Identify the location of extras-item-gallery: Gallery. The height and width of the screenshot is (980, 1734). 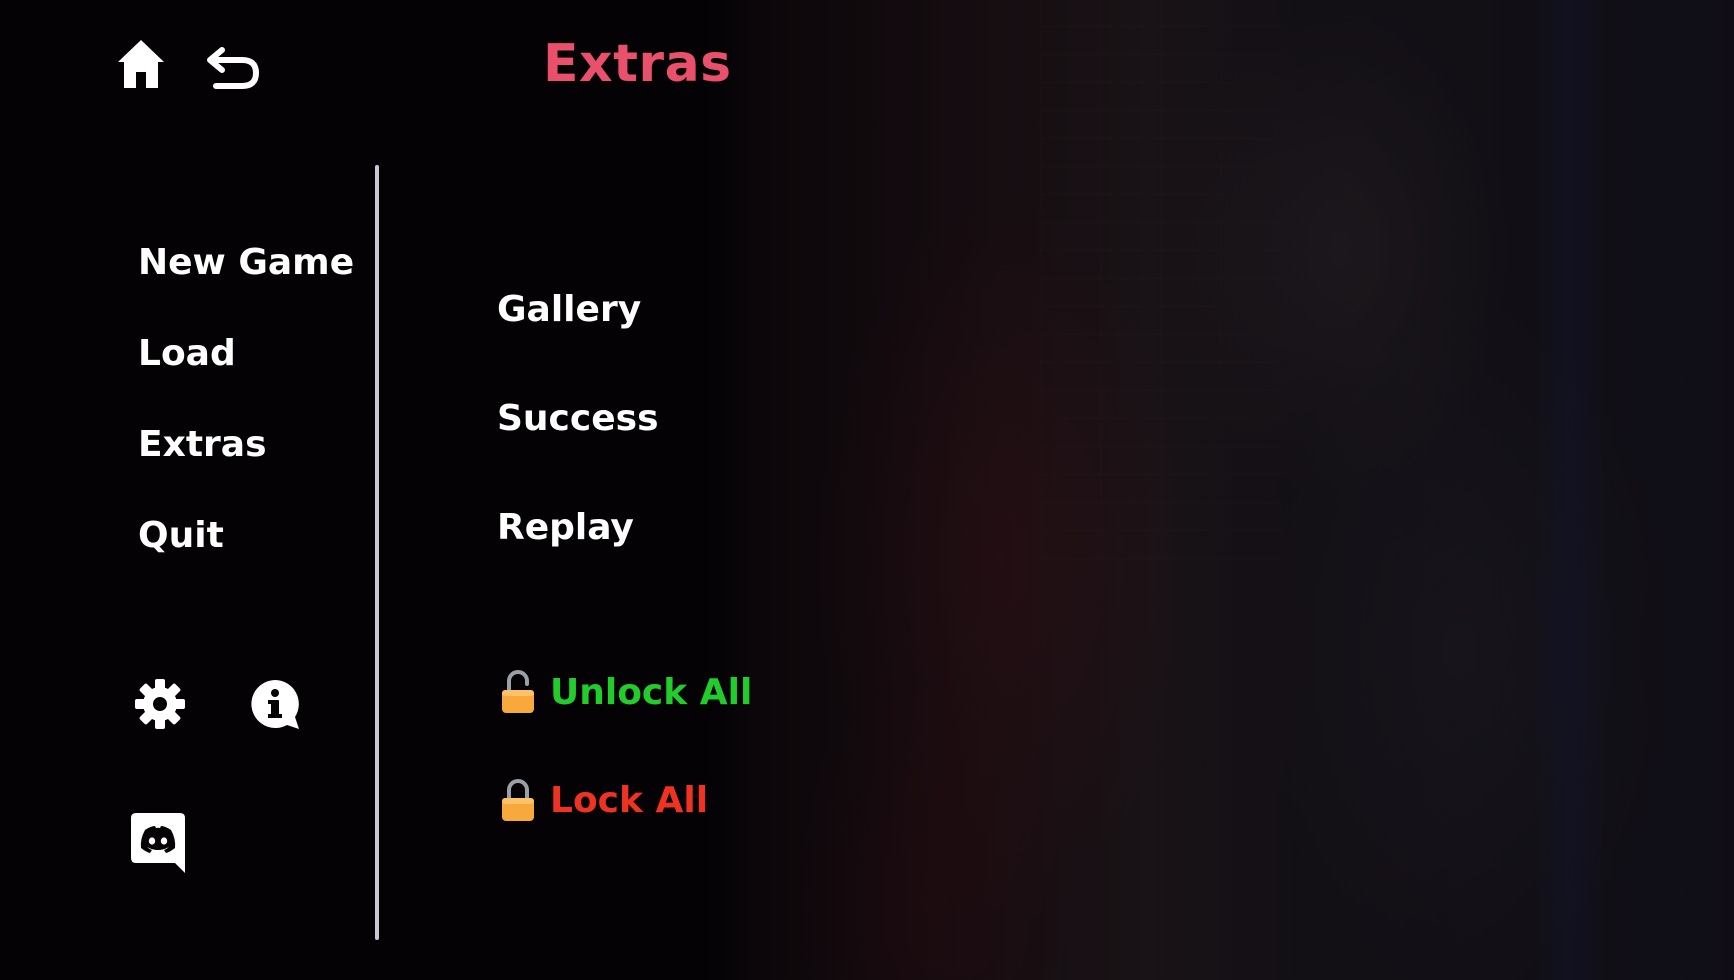
(578, 339).